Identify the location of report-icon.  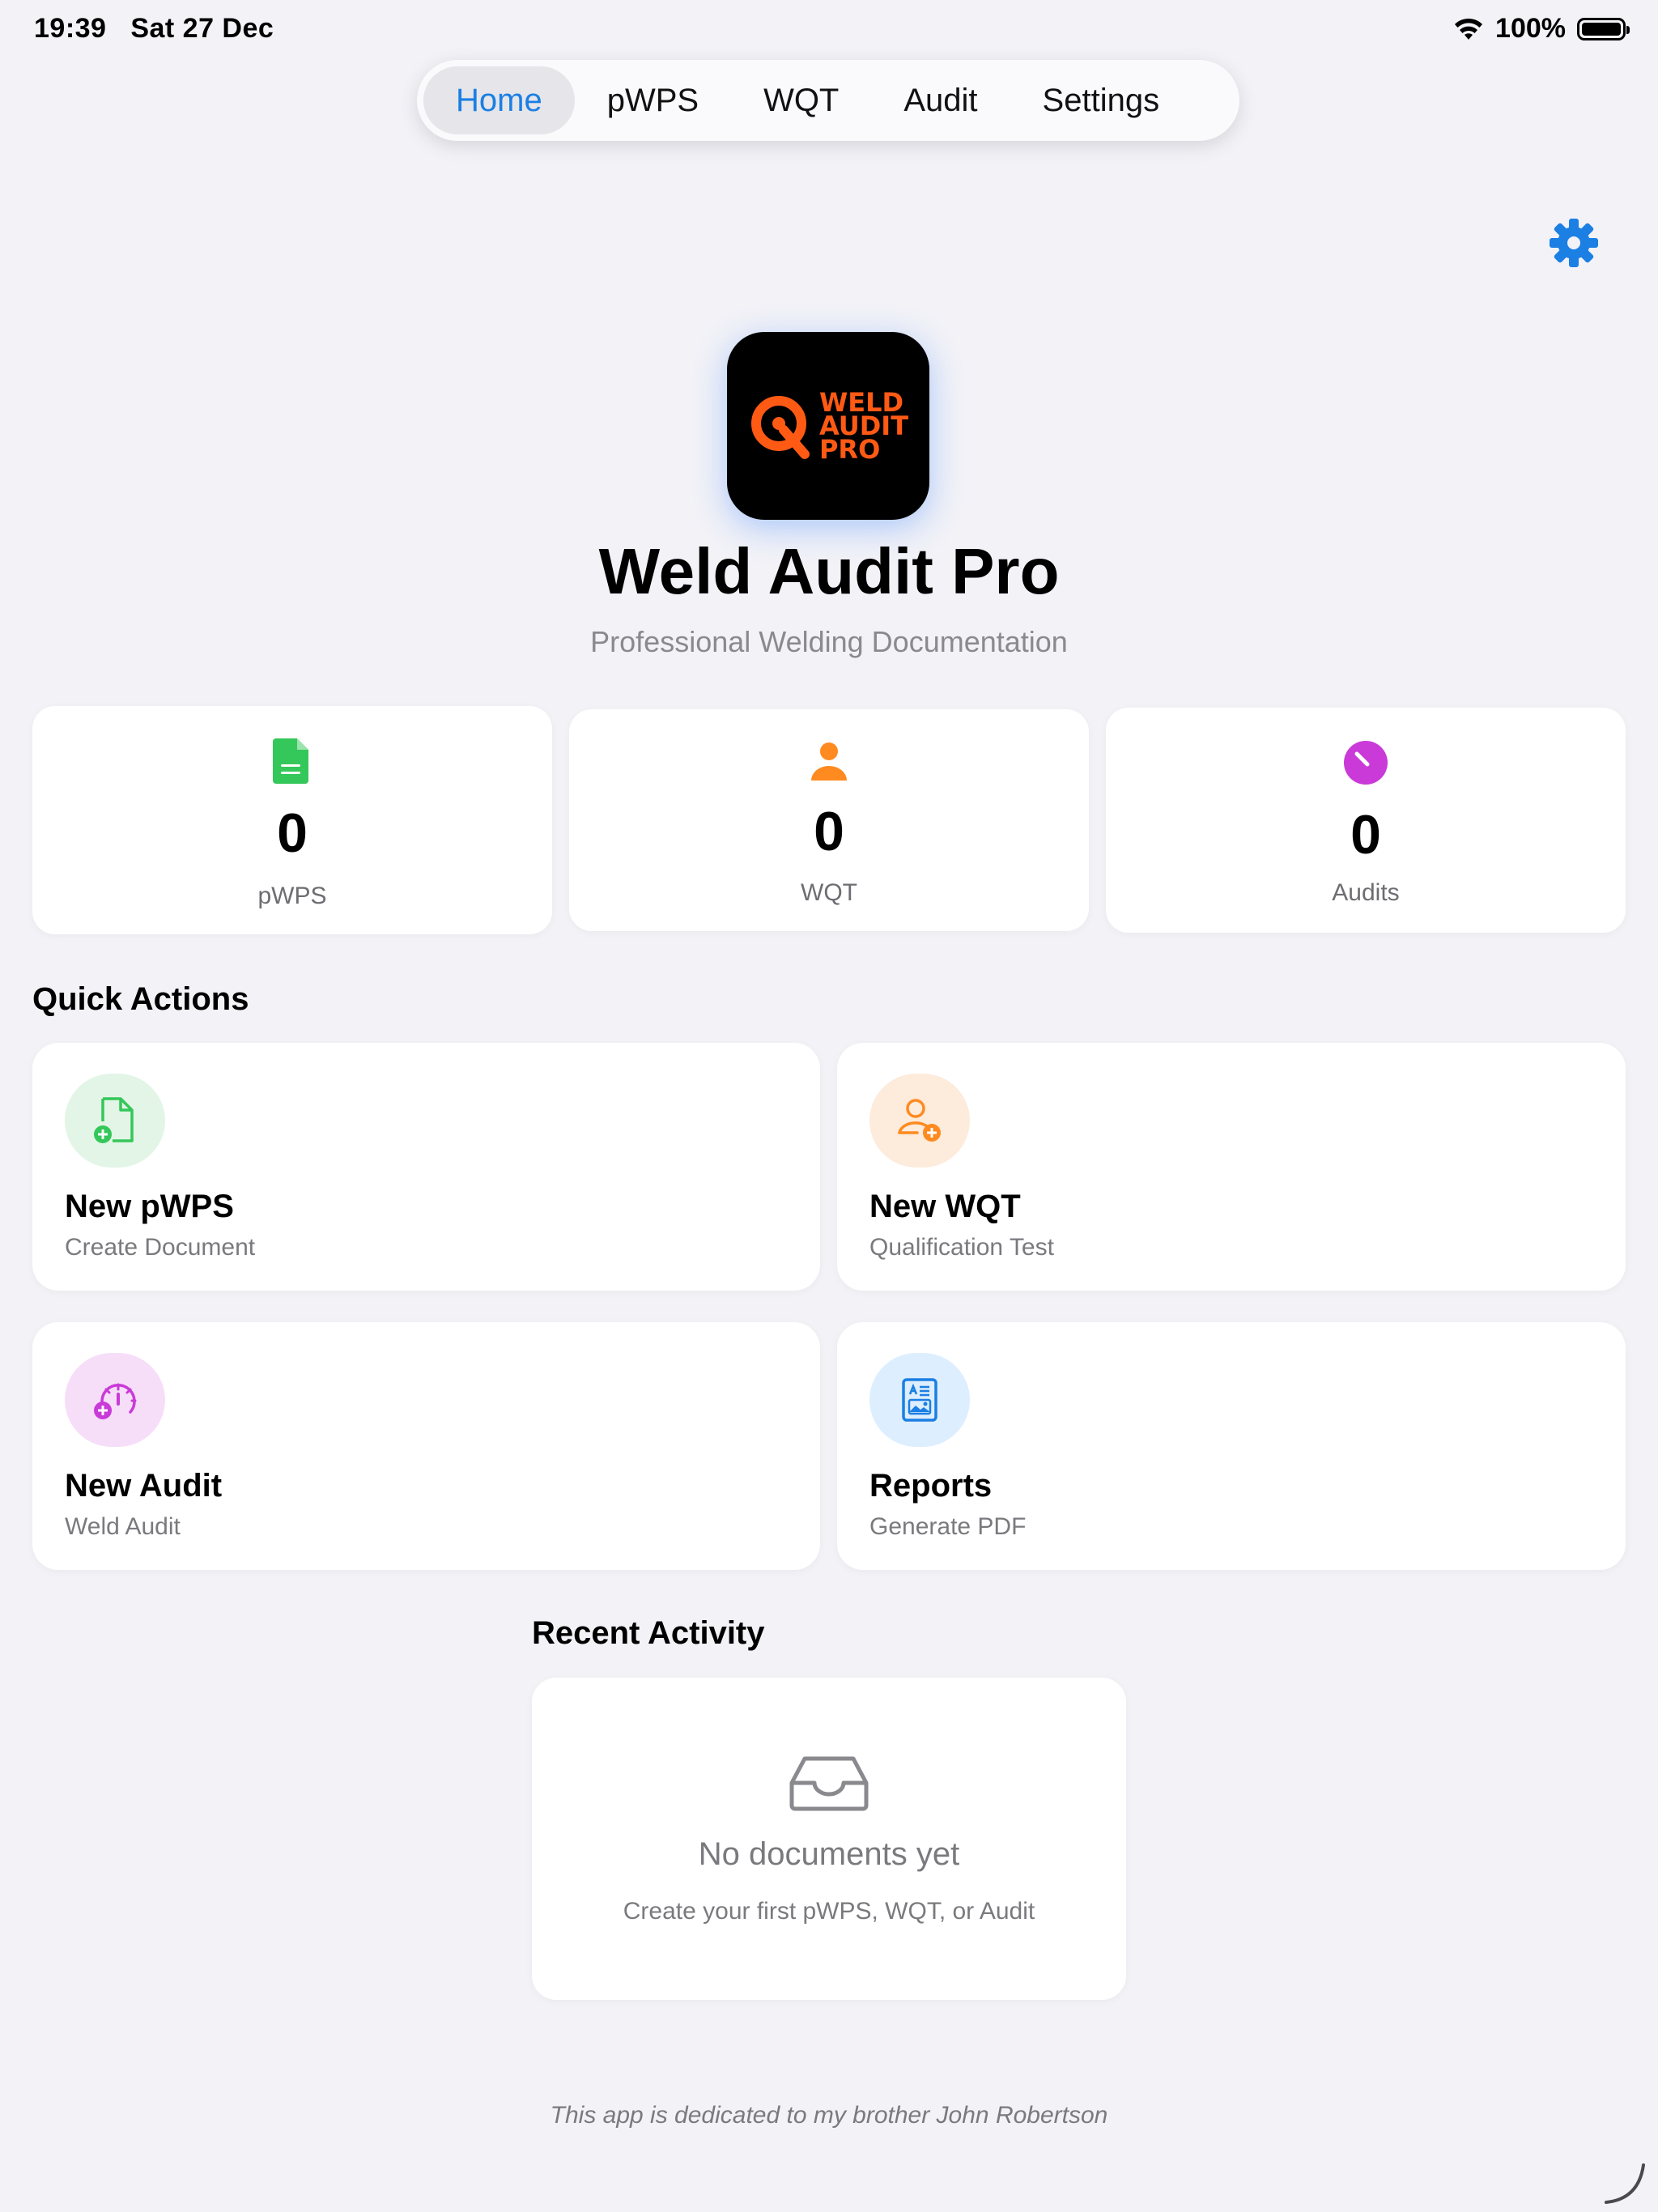
(919, 1400).